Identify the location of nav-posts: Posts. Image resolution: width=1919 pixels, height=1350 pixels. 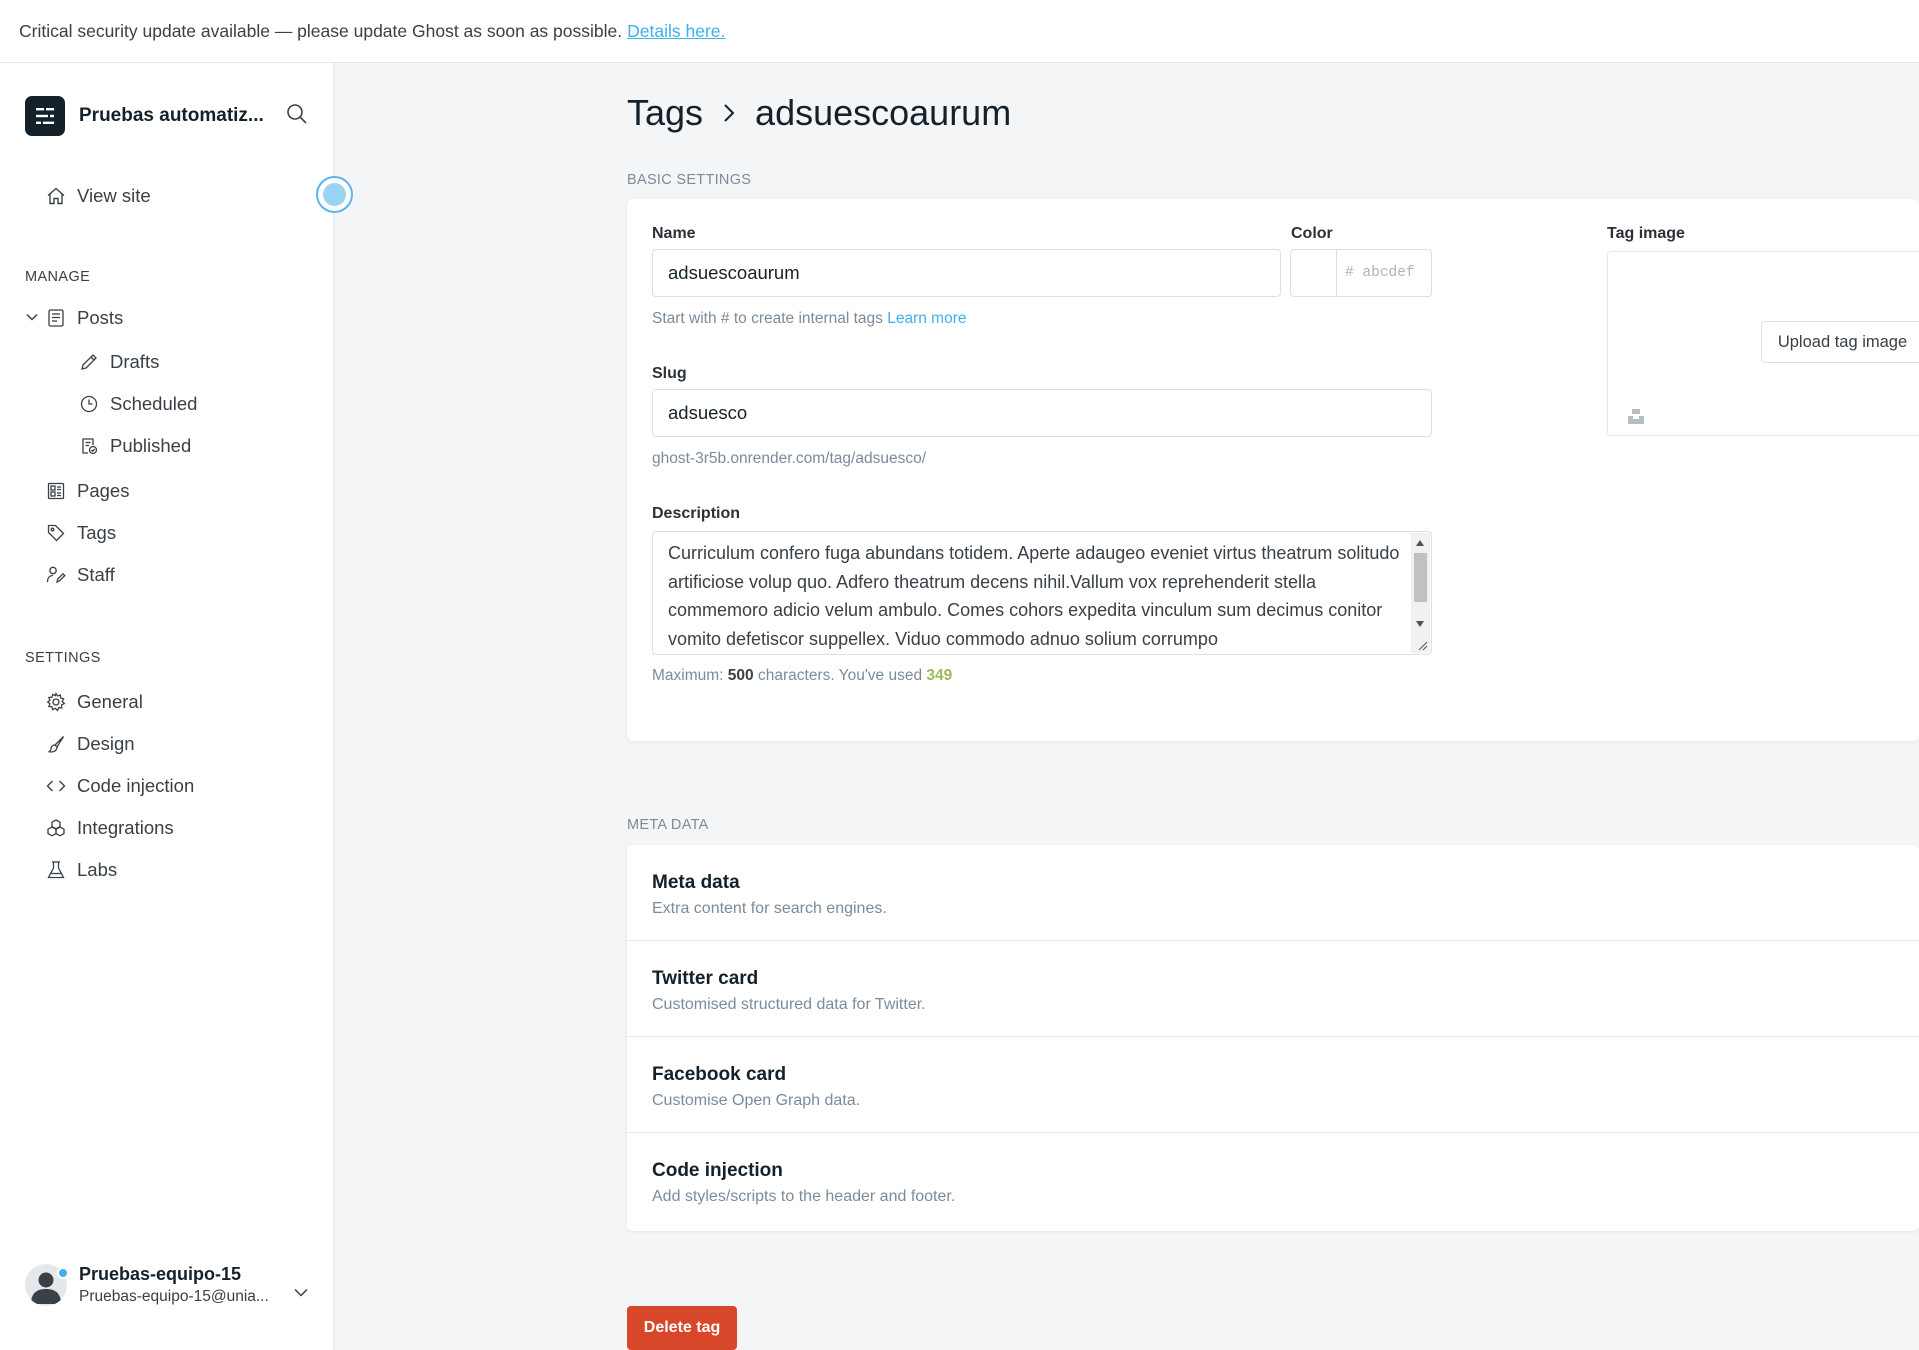
(84, 318).